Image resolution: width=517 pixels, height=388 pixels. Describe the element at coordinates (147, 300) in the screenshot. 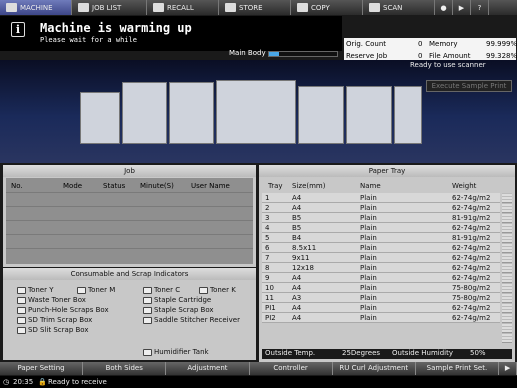

I see `staple-icon` at that location.